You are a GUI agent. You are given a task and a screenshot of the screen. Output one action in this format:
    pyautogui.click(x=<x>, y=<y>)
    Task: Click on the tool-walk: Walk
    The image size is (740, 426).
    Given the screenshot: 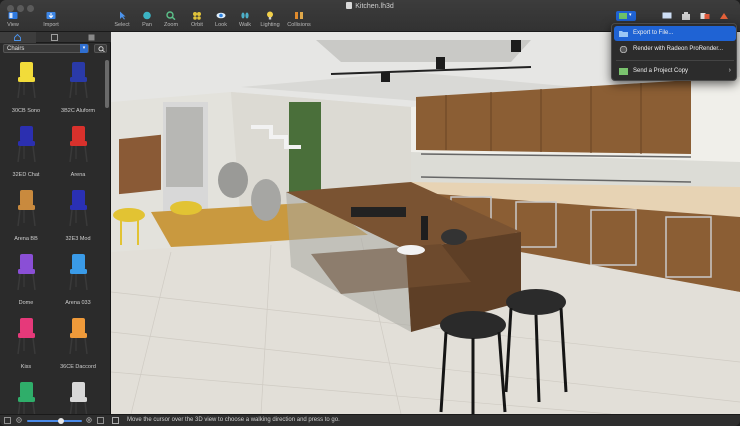 What is the action you would take?
    pyautogui.click(x=245, y=19)
    